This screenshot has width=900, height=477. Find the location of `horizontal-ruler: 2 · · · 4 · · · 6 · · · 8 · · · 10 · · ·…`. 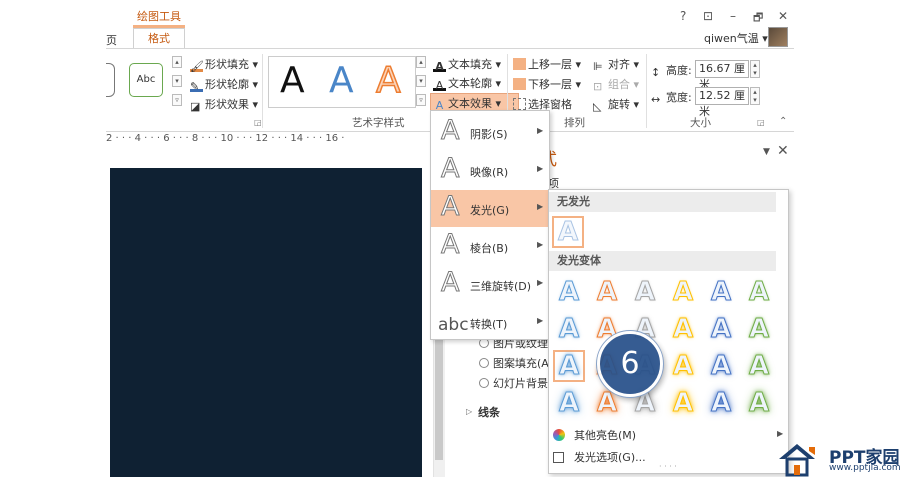

horizontal-ruler: 2 · · · 4 · · · 6 · · · 8 · · · 10 · · ·… is located at coordinates (225, 138).